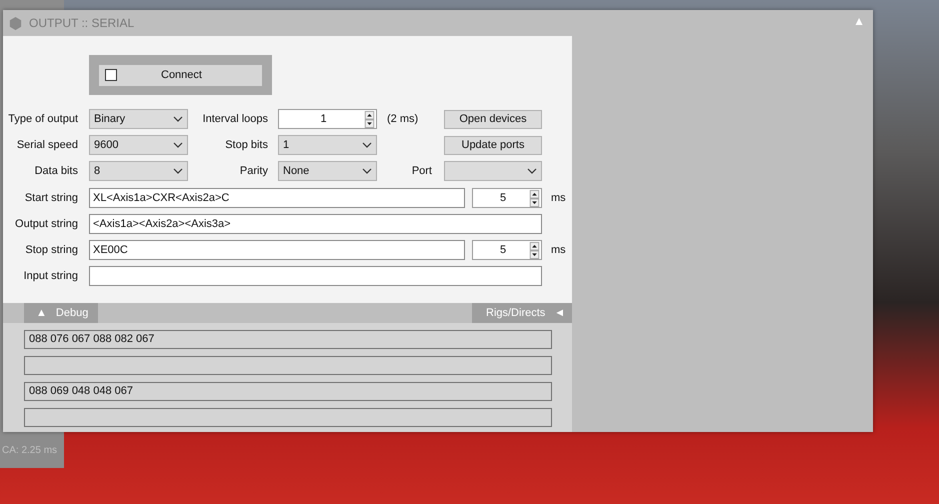 This screenshot has height=504, width=939. What do you see at coordinates (47, 145) in the screenshot?
I see `field-label: Serial speed` at bounding box center [47, 145].